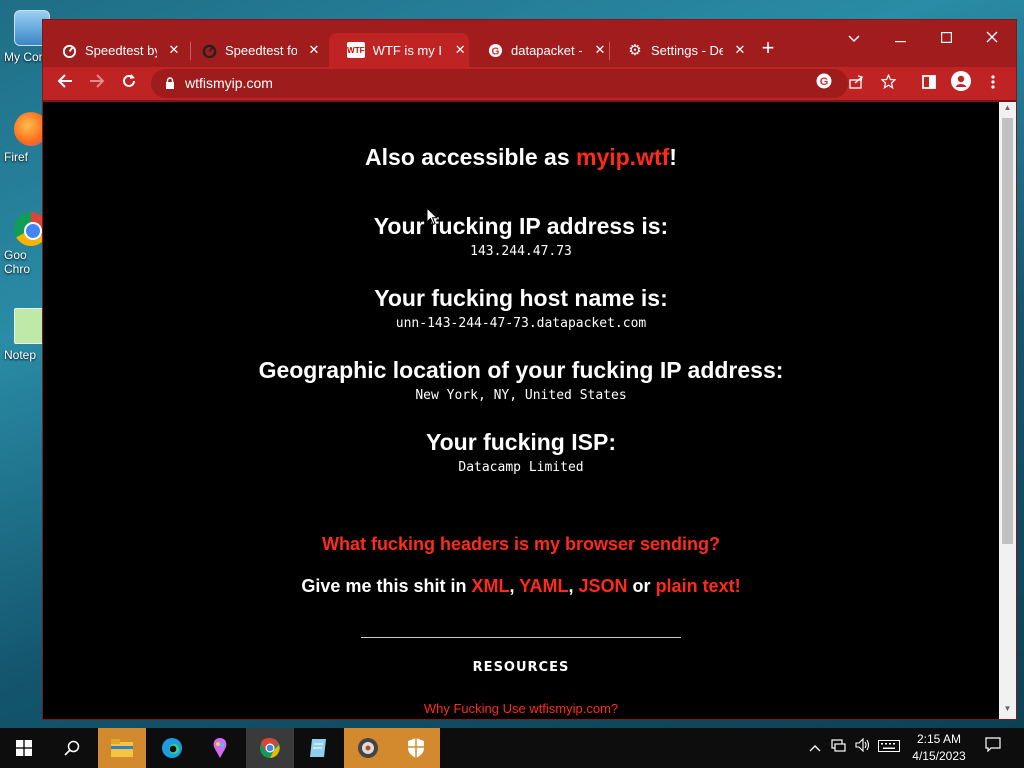 The image size is (1024, 768). Describe the element at coordinates (521, 637) in the screenshot. I see `divider` at that location.